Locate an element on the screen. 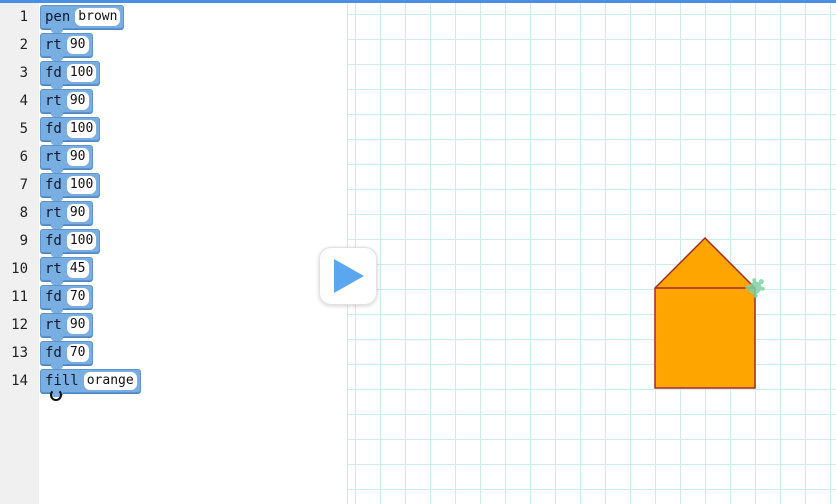 The image size is (836, 504). line-number: 4 is located at coordinates (23, 101).